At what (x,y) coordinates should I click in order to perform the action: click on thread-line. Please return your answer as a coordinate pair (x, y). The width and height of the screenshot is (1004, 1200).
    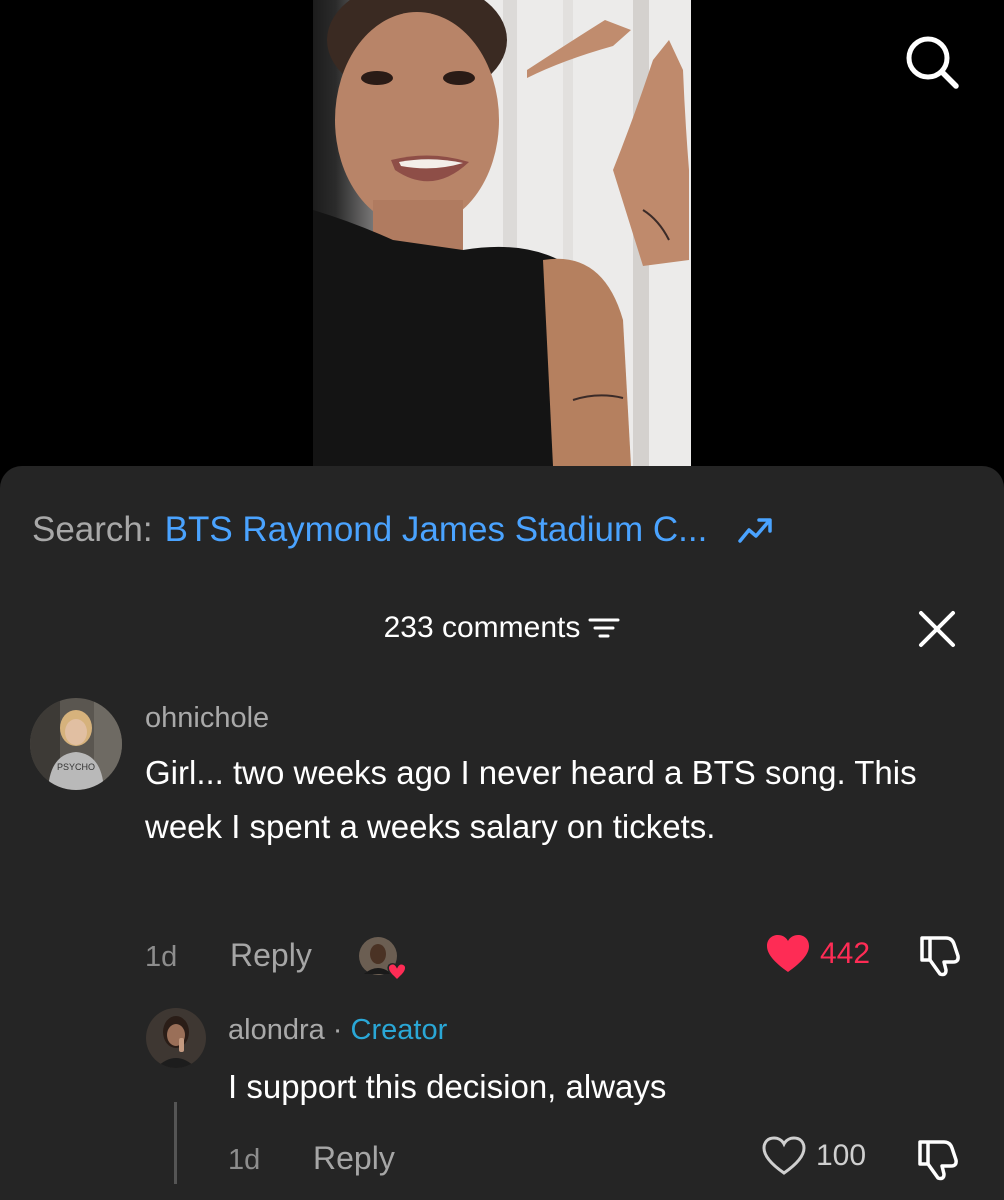
    Looking at the image, I should click on (175, 1143).